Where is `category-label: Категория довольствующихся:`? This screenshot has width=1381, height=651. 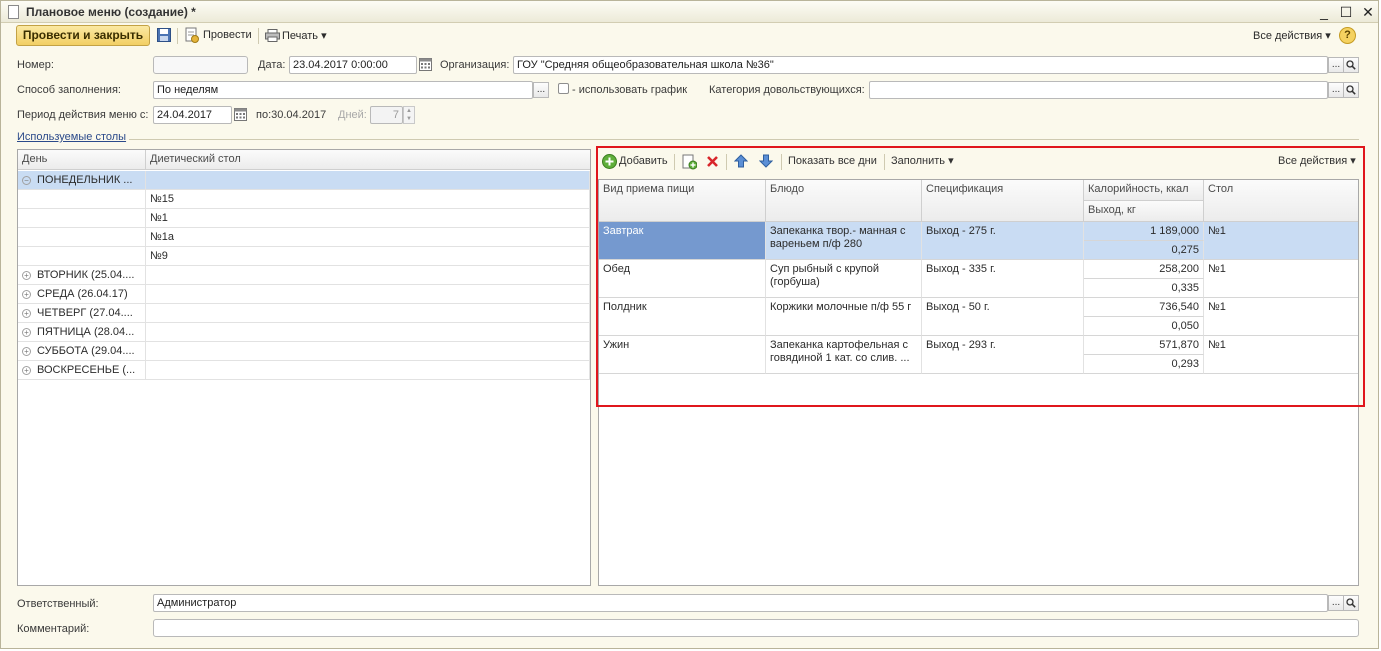 category-label: Категория довольствующихся: is located at coordinates (787, 90).